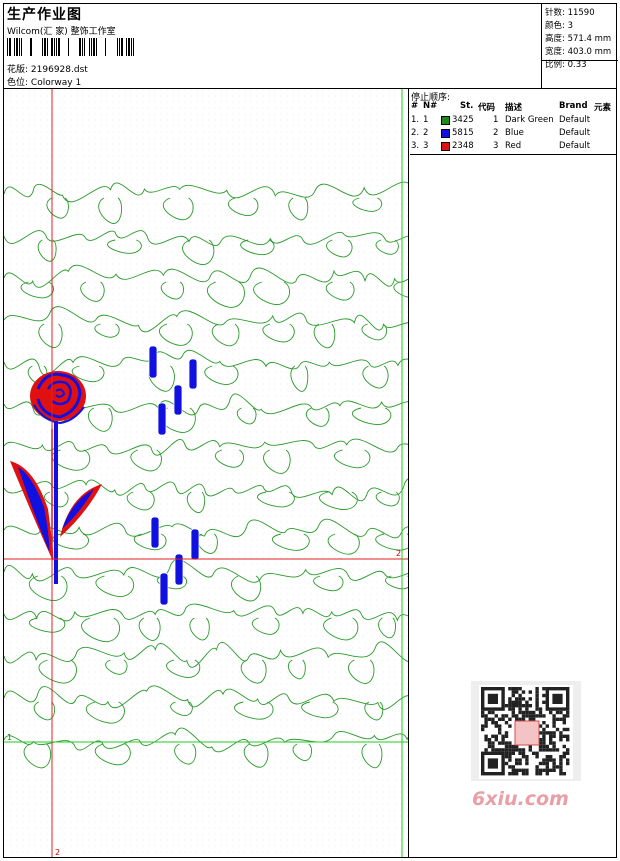  I want to click on colorway-value: Colorway 1, so click(56, 83).